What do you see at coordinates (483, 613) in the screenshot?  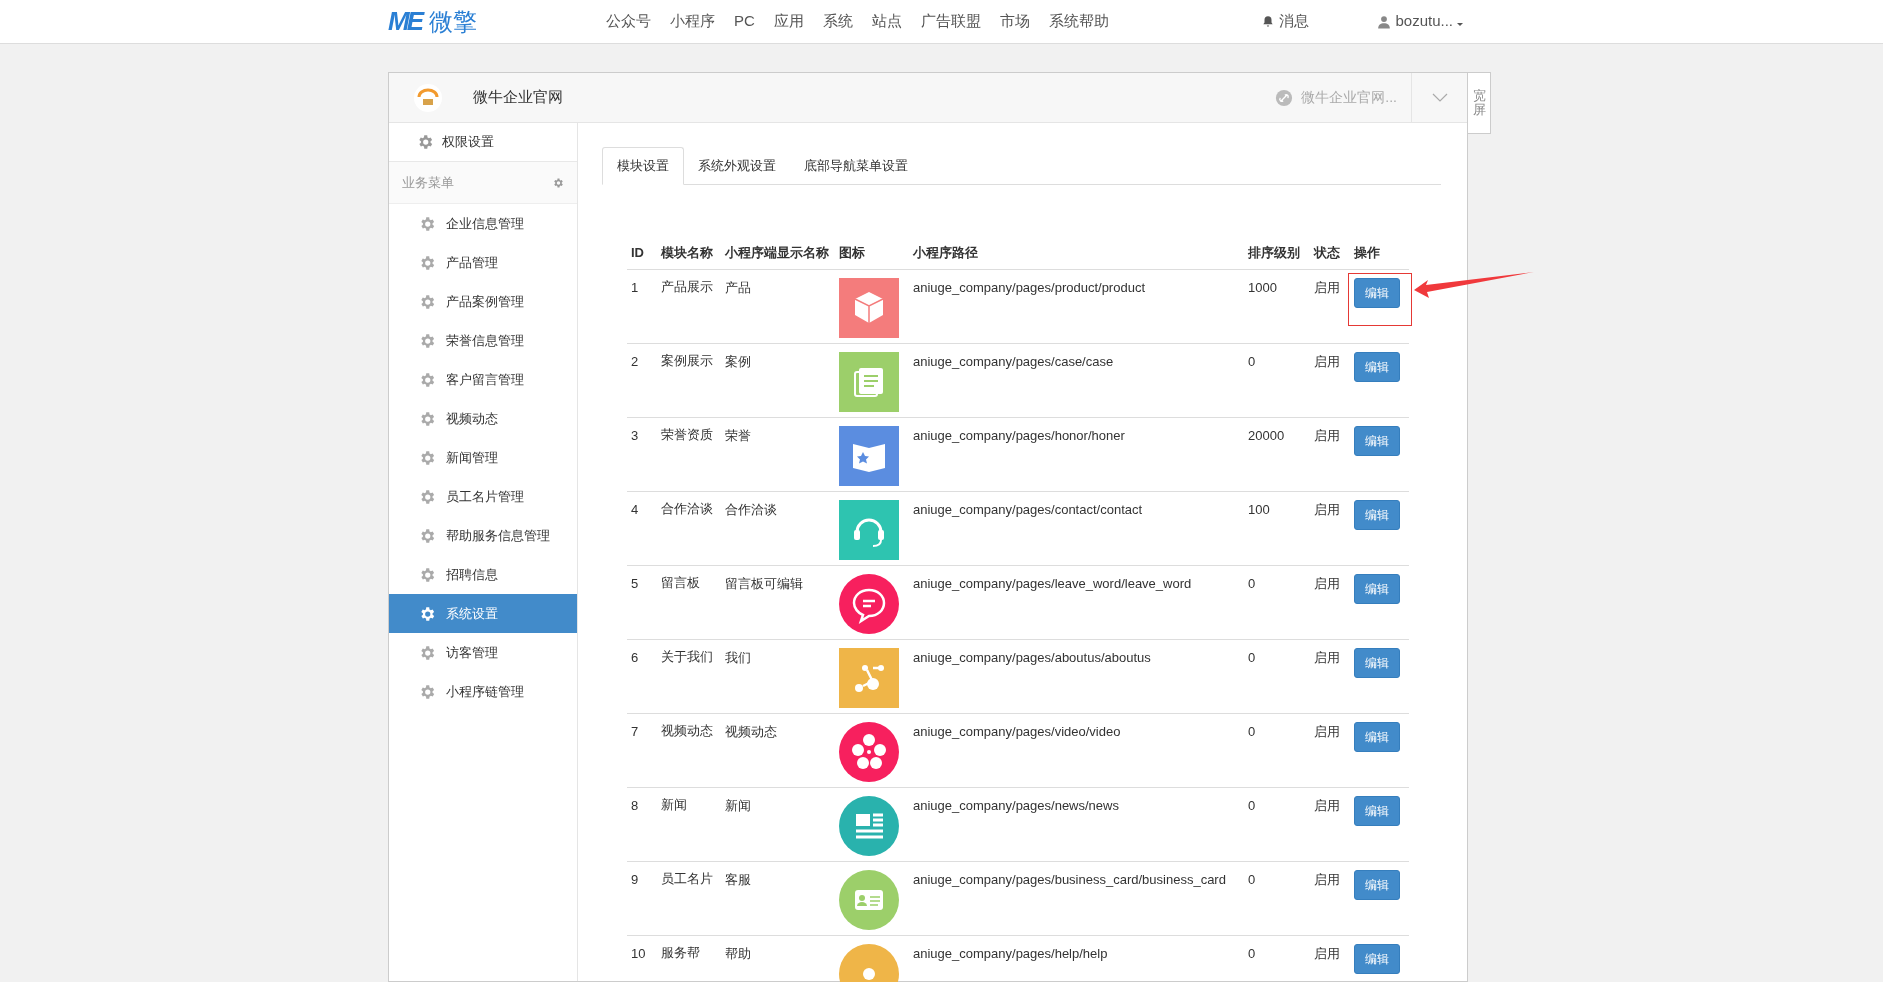 I see `sidebar-item: 系统设置` at bounding box center [483, 613].